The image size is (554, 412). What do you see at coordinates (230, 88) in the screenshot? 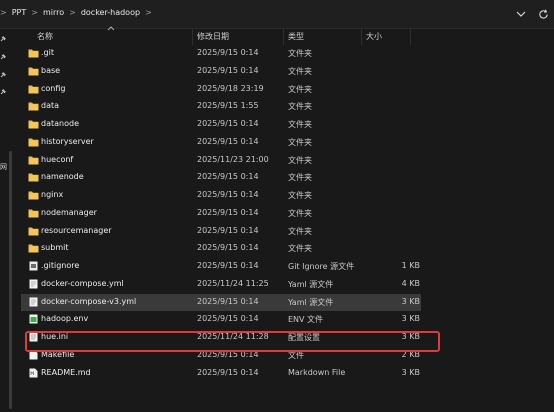
I see `modified-date: 2025/9/18 23:19` at bounding box center [230, 88].